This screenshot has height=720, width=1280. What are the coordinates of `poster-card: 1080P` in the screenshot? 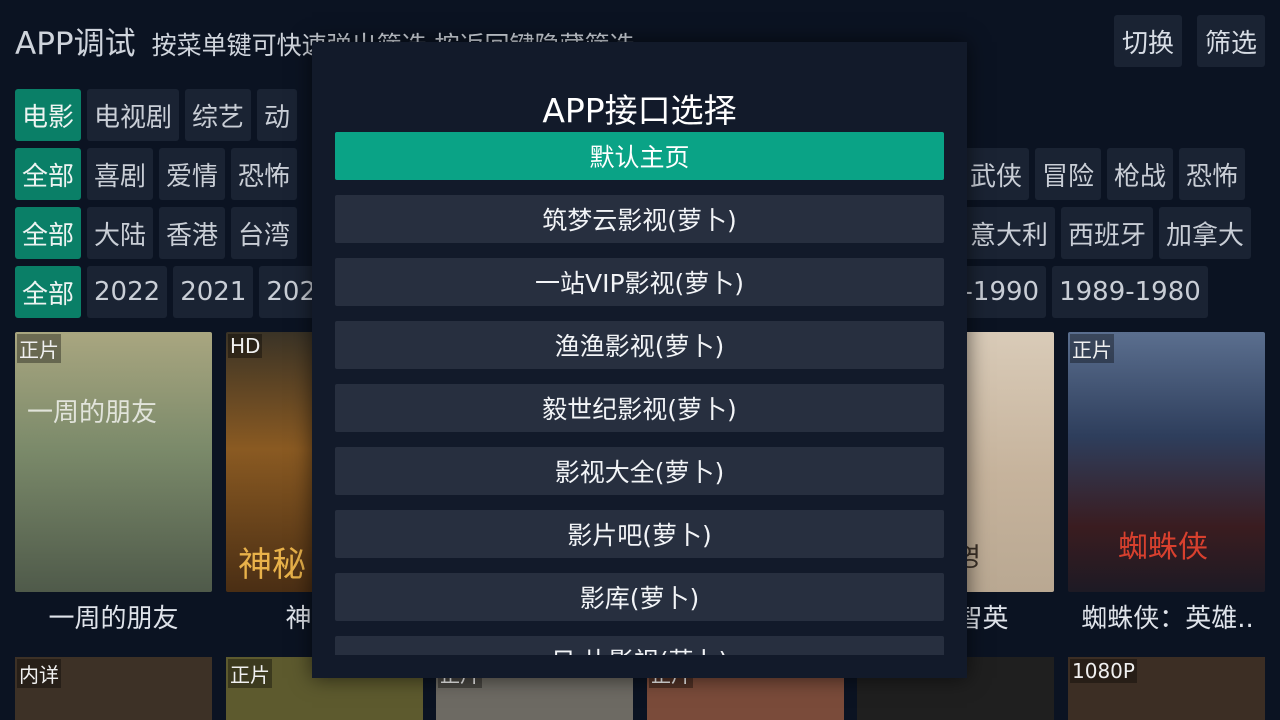 It's located at (1166, 688).